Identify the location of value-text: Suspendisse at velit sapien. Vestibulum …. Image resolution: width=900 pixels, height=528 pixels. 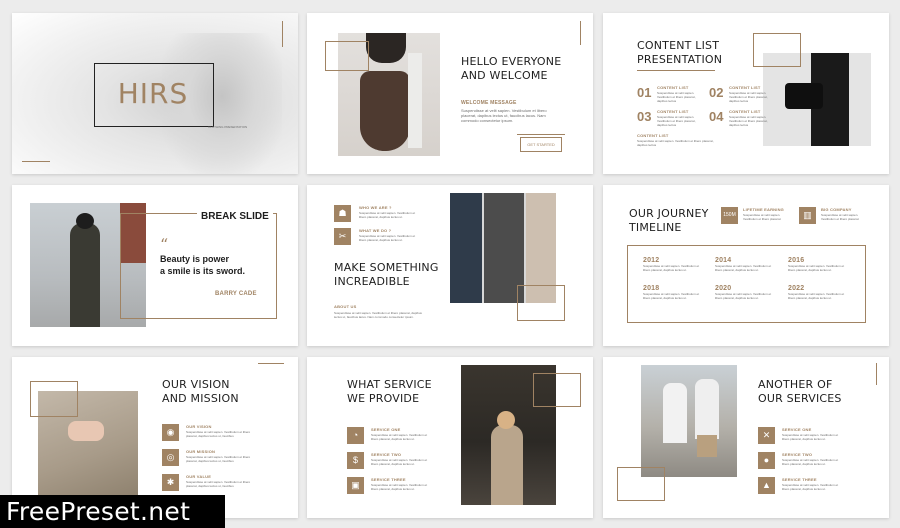
(218, 484).